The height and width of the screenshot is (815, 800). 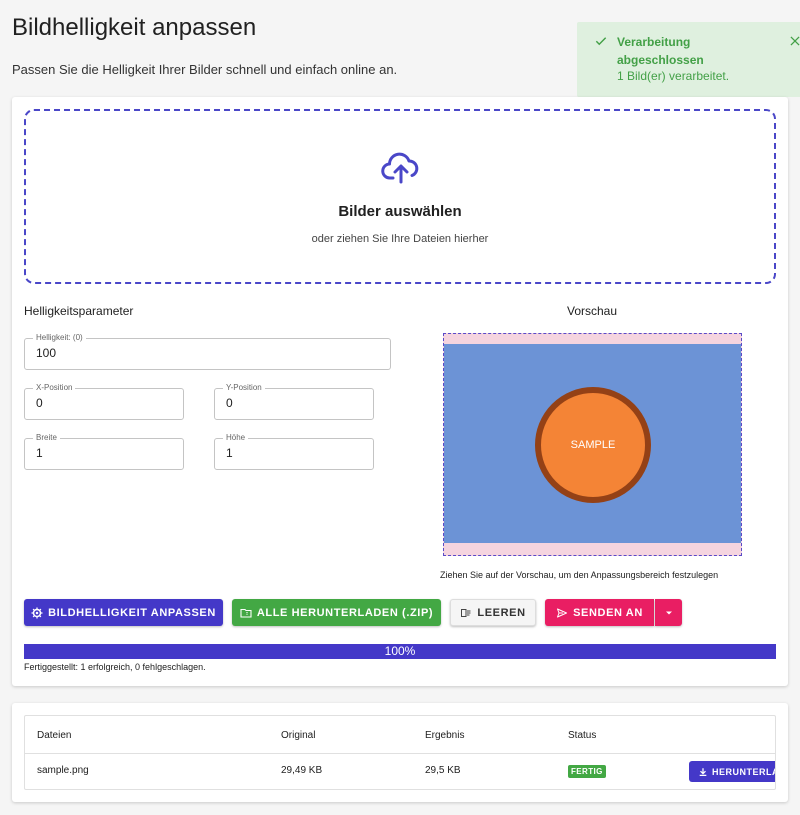 What do you see at coordinates (37, 612) in the screenshot?
I see `settings-icon` at bounding box center [37, 612].